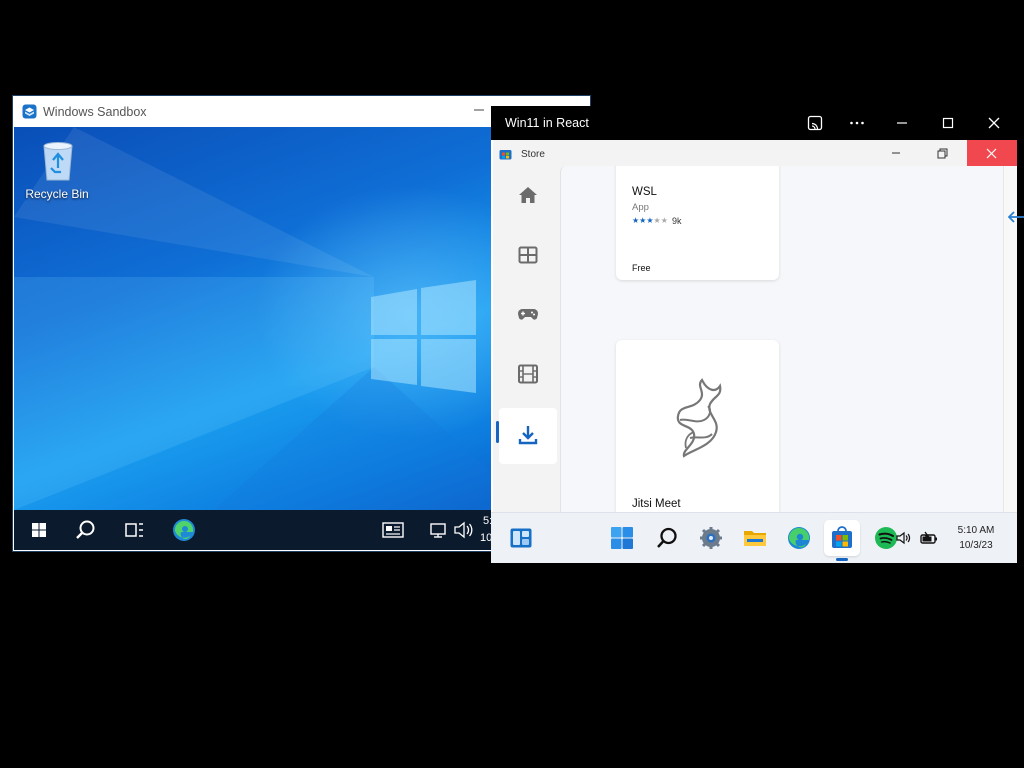 Image resolution: width=1024 pixels, height=768 pixels. What do you see at coordinates (754, 123) in the screenshot?
I see `win11-titlebar: Win11 in React` at bounding box center [754, 123].